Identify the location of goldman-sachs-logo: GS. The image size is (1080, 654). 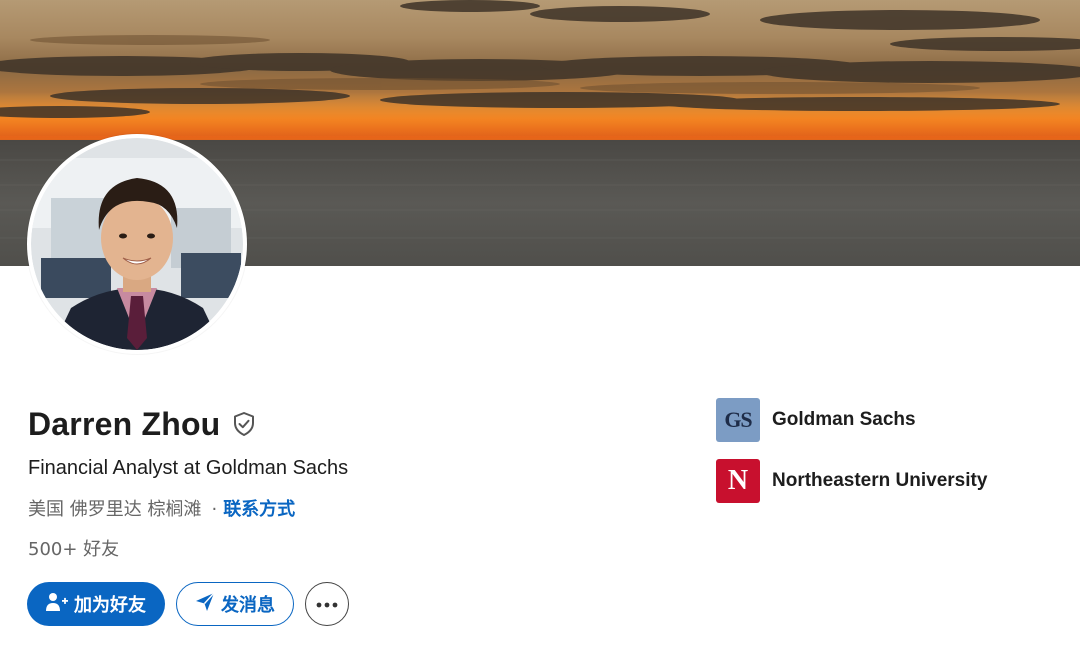
(738, 420).